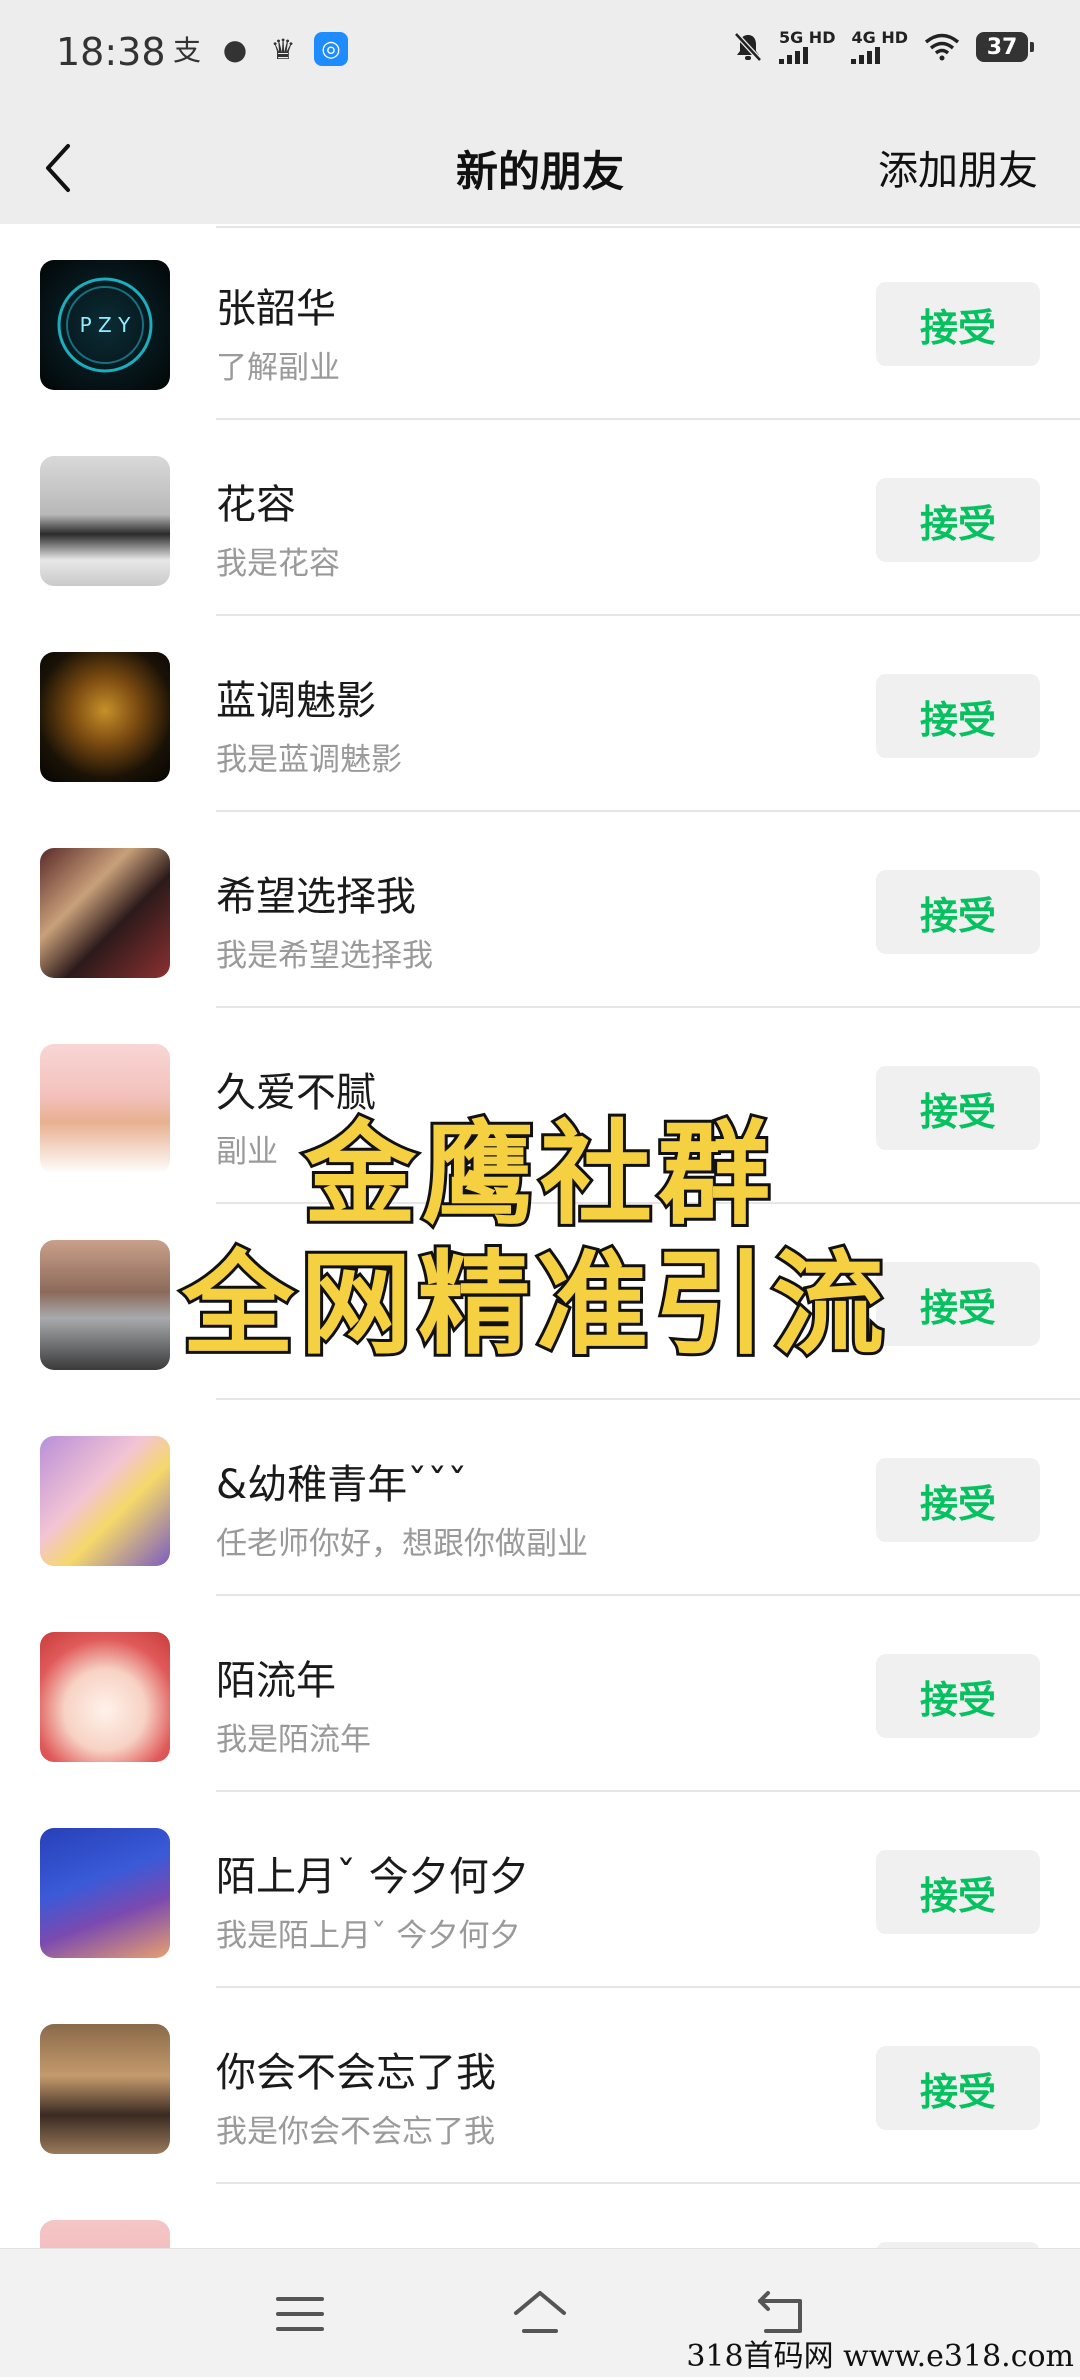 Image resolution: width=1080 pixels, height=2380 pixels. What do you see at coordinates (300, 2314) in the screenshot?
I see `menu-icon` at bounding box center [300, 2314].